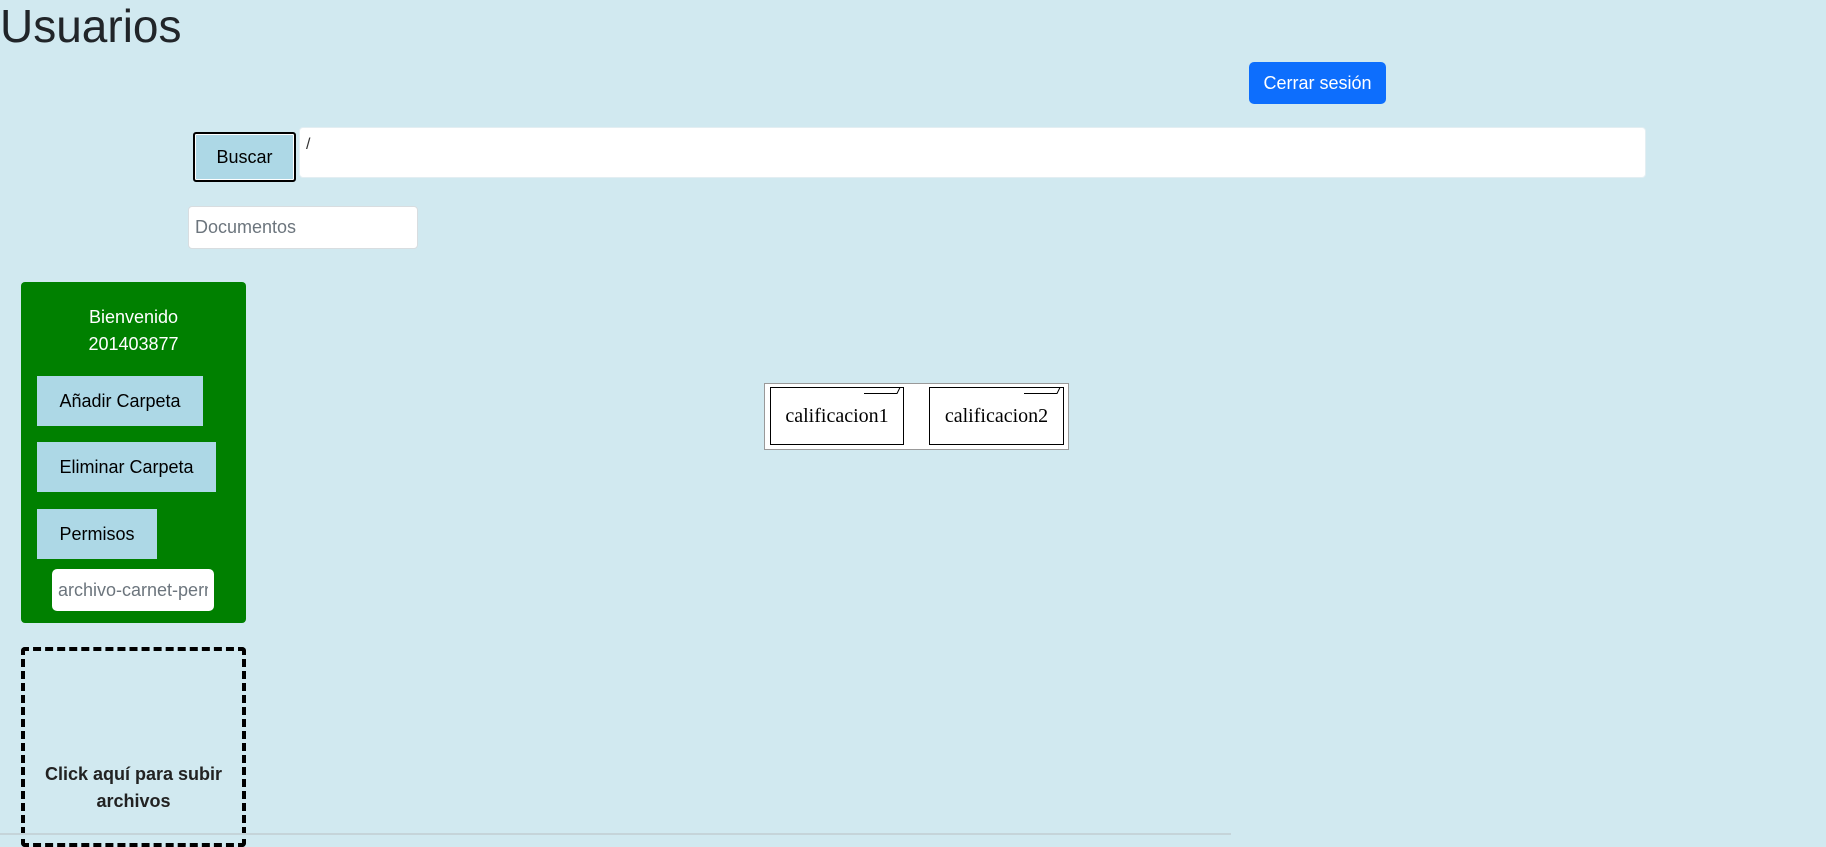 Image resolution: width=1826 pixels, height=847 pixels. What do you see at coordinates (244, 157) in the screenshot?
I see `search-button: Buscar` at bounding box center [244, 157].